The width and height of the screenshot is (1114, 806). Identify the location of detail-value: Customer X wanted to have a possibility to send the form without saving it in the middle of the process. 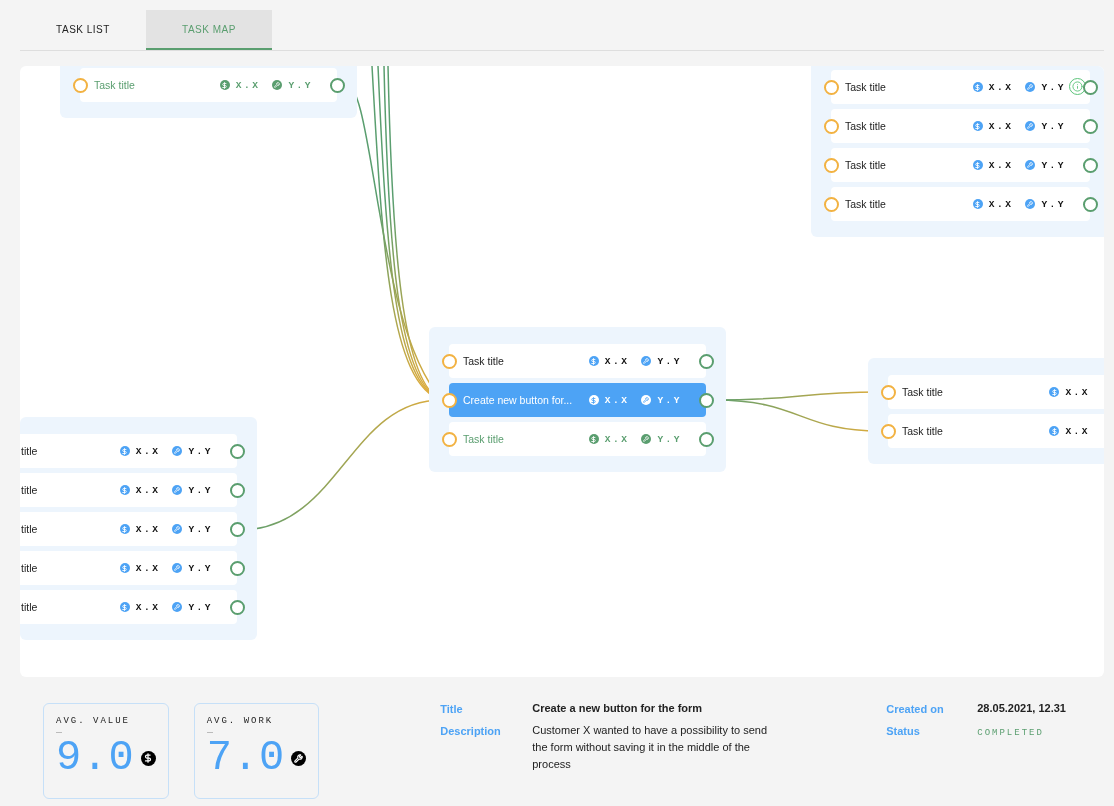
(650, 747).